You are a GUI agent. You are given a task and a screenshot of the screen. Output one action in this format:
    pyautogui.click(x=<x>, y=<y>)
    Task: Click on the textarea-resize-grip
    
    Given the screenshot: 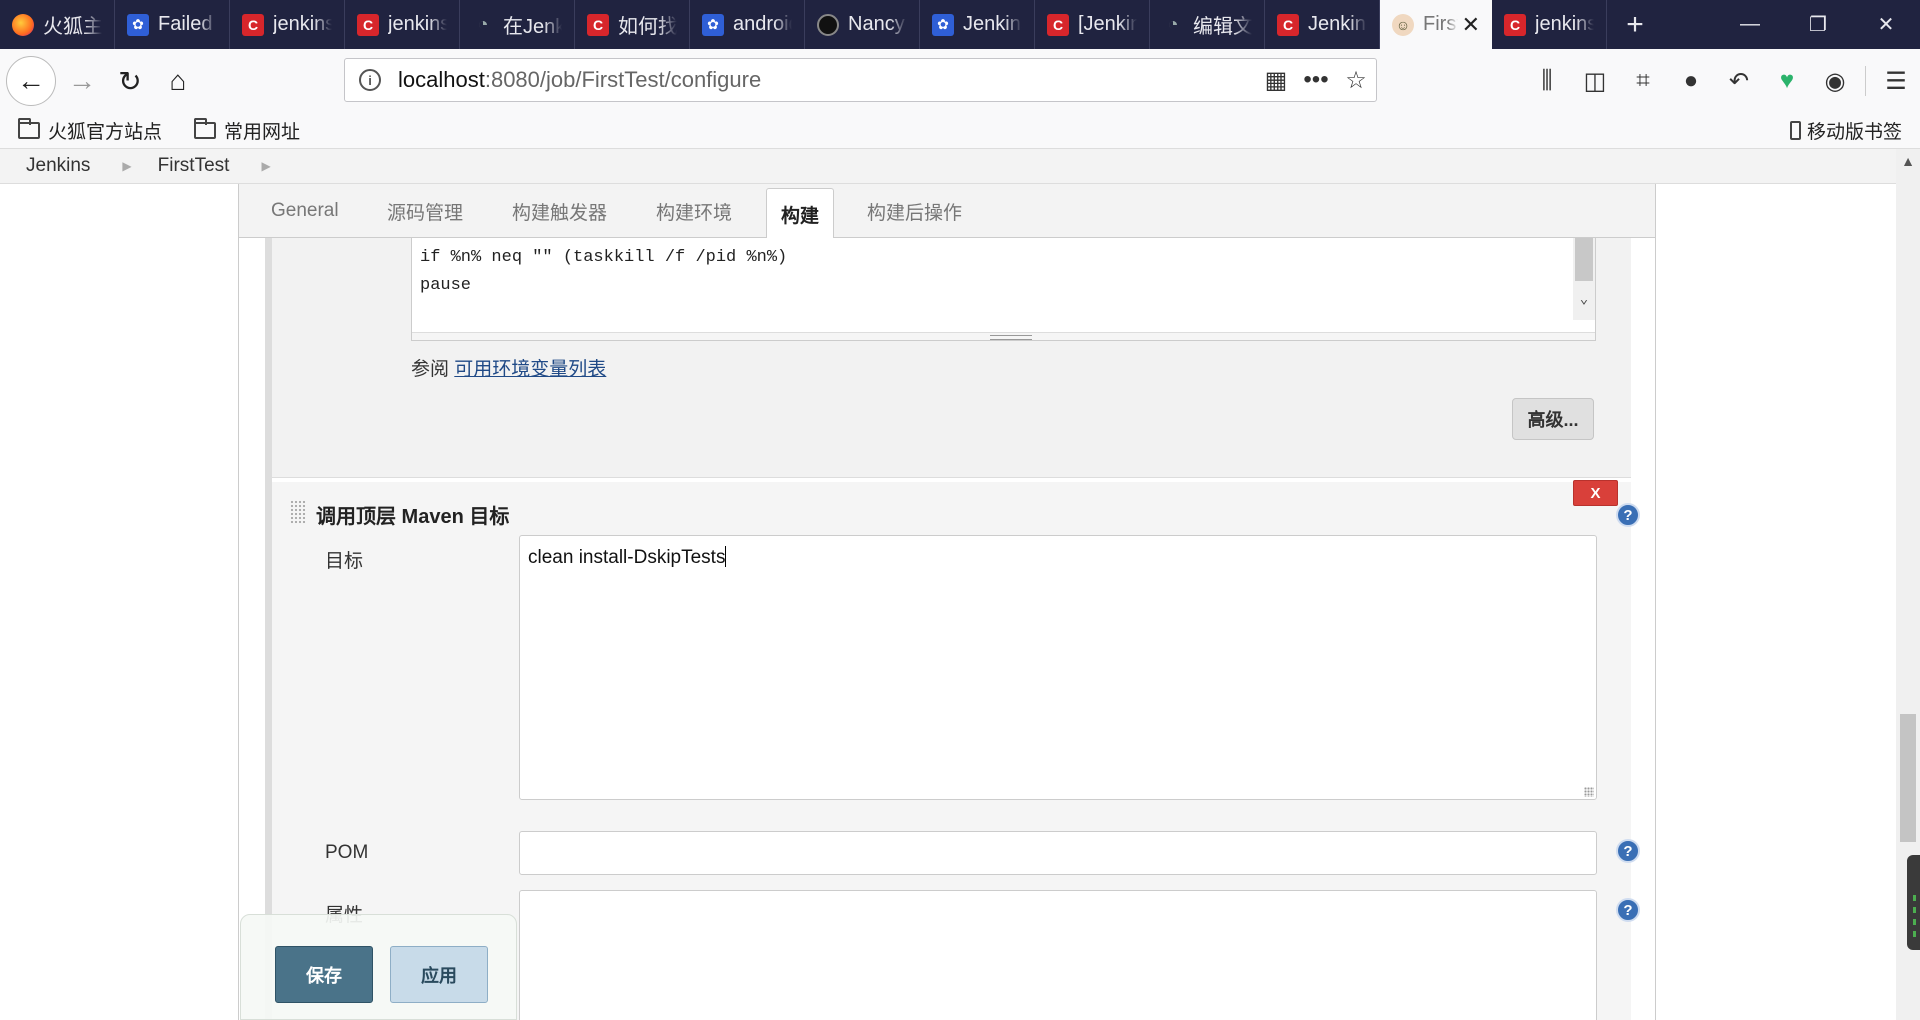 What is the action you would take?
    pyautogui.click(x=1003, y=336)
    